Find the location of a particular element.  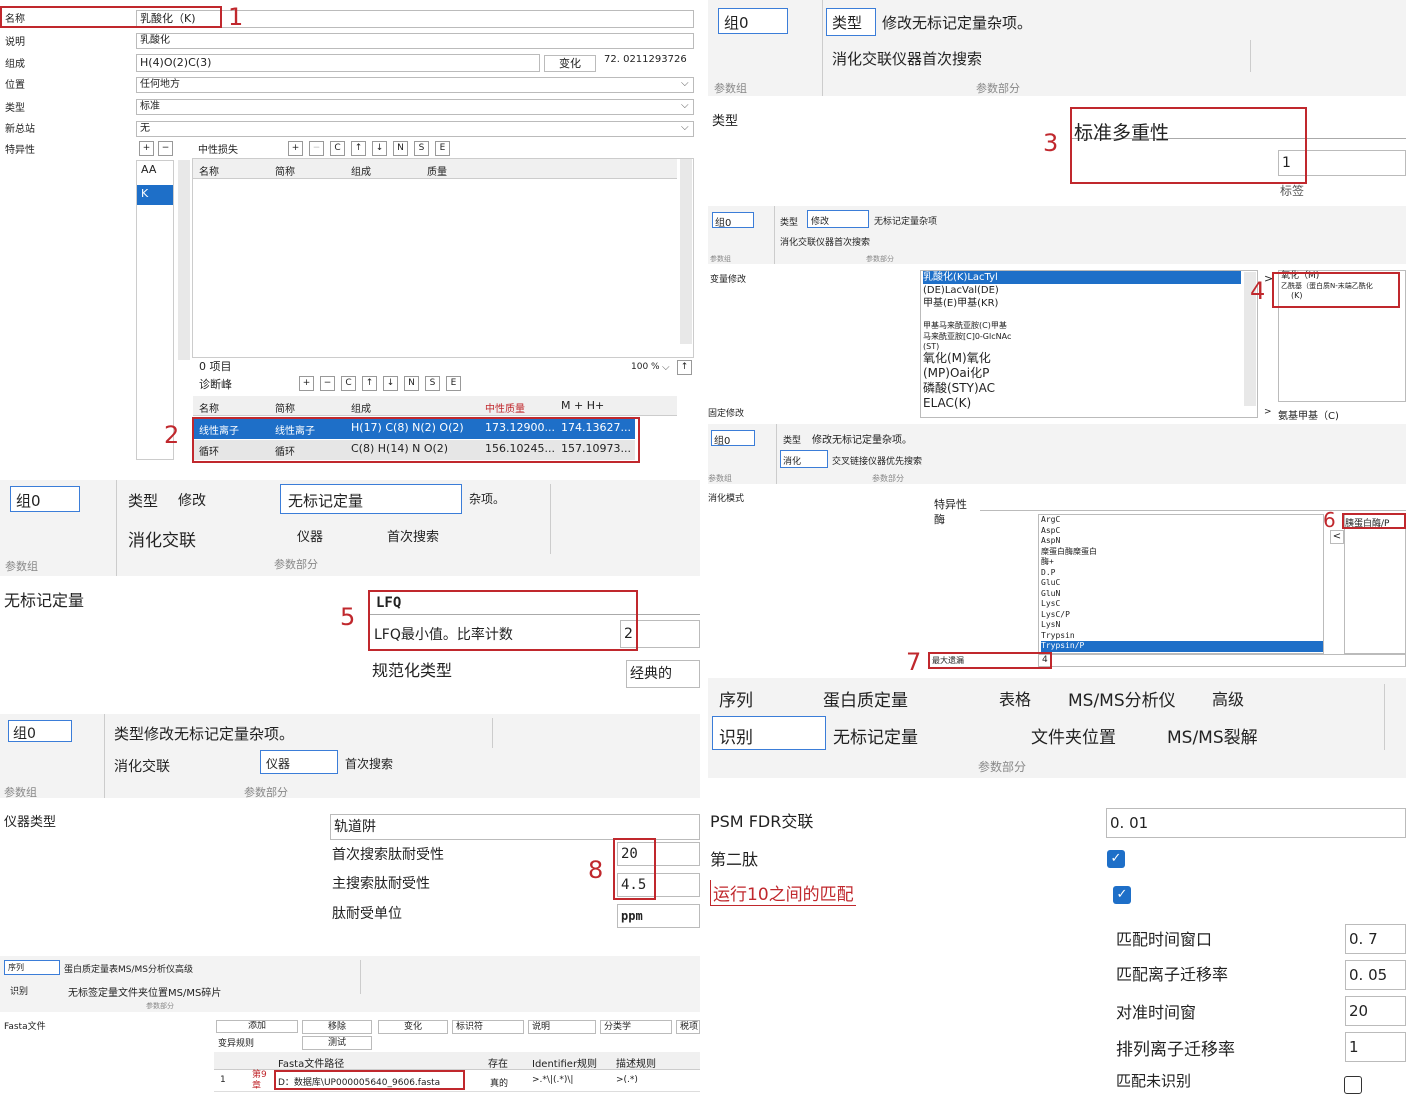

change-fasta-button: 变化 is located at coordinates (413, 1027).